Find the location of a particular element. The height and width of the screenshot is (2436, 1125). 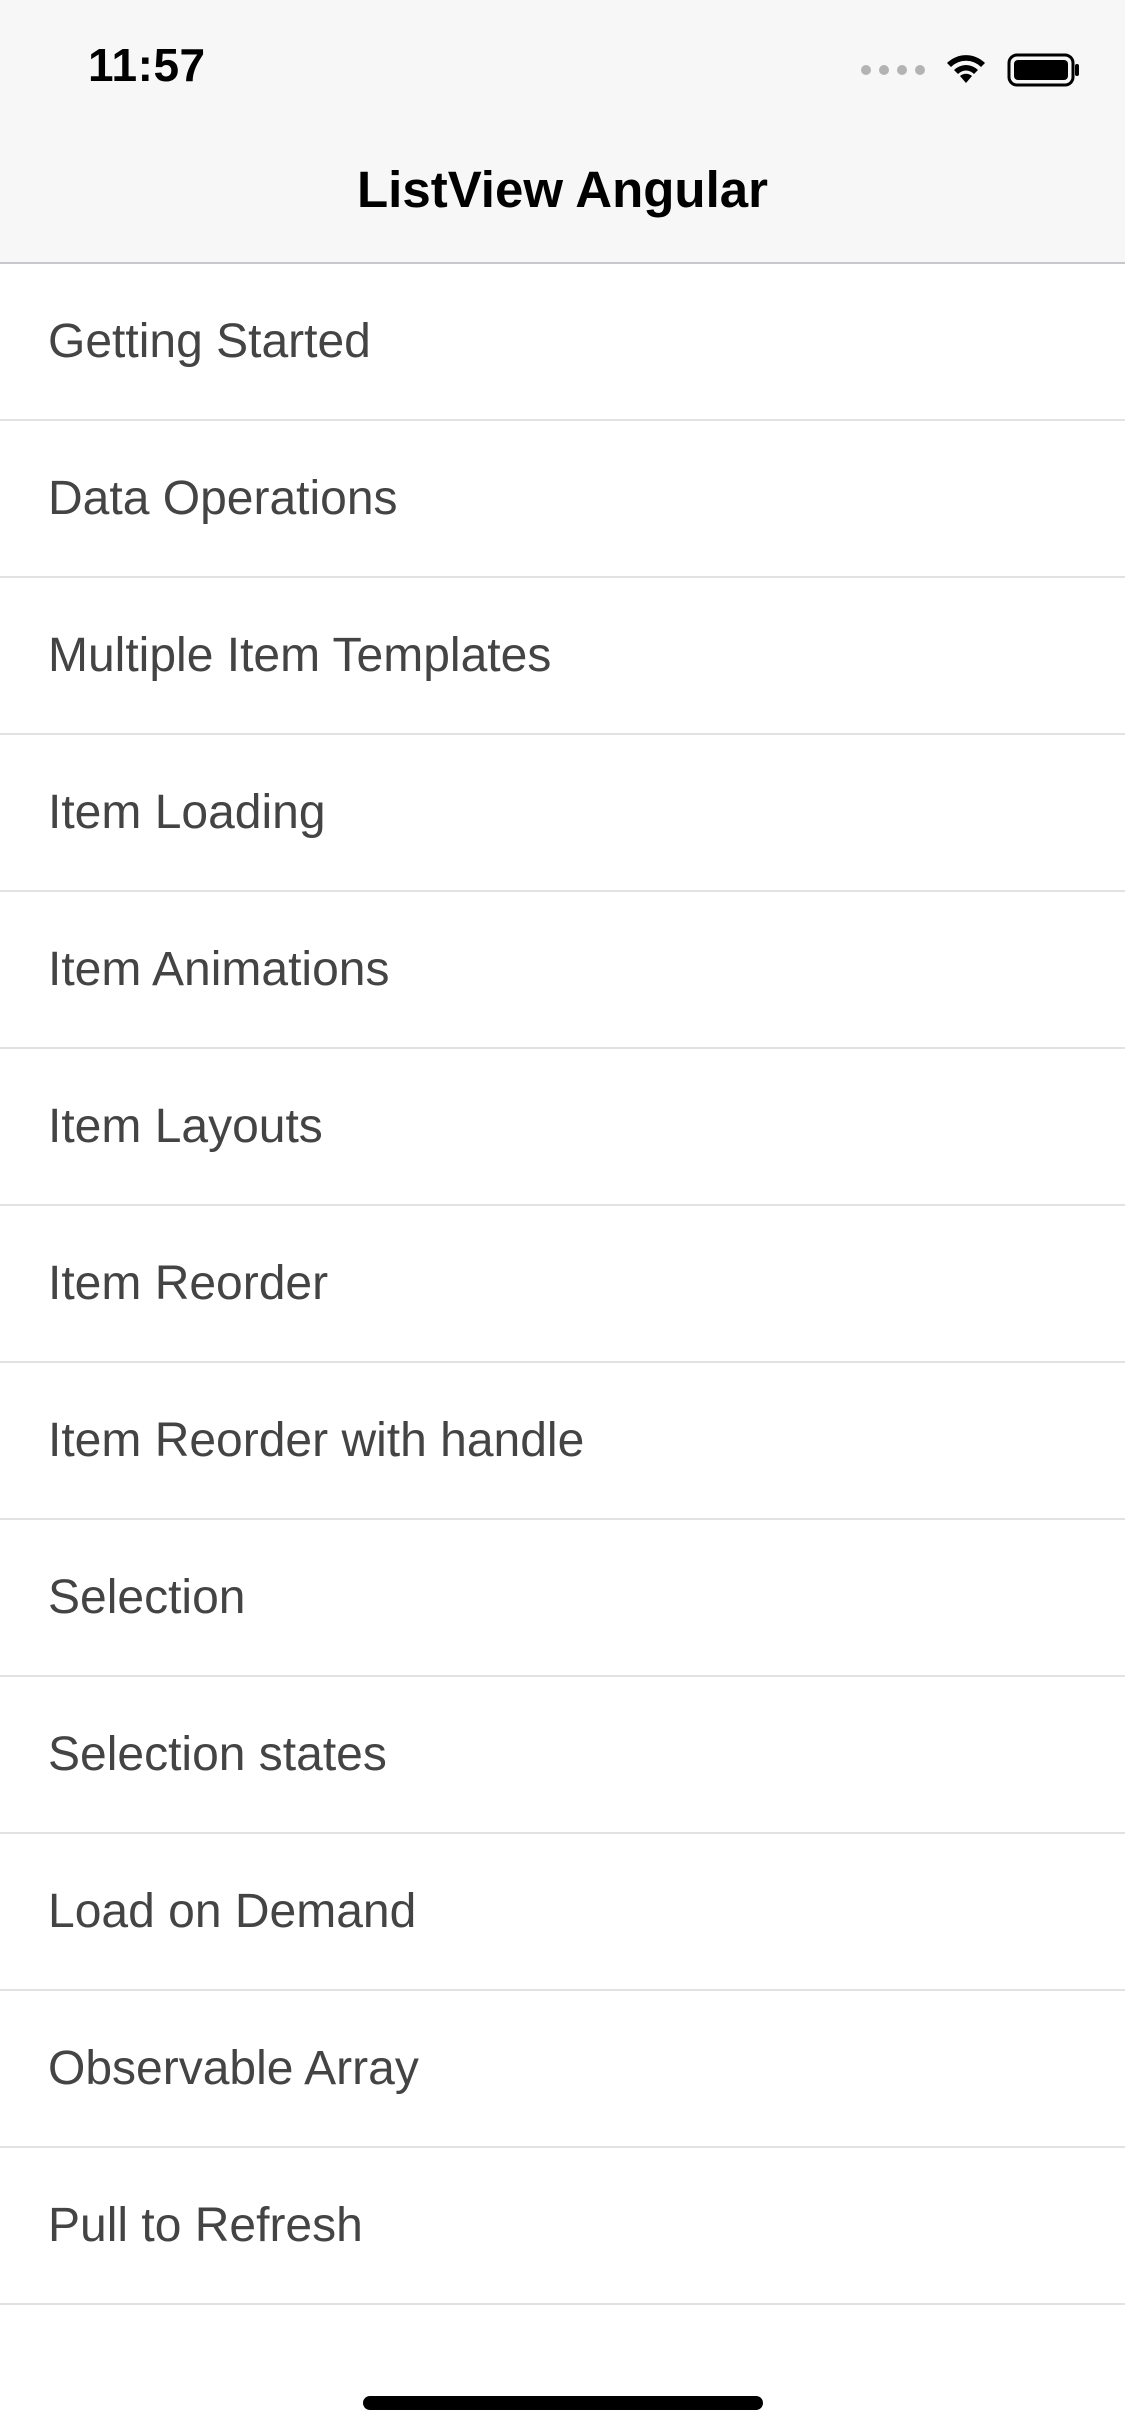

list-item-label: Observable Array is located at coordinates (233, 2068).